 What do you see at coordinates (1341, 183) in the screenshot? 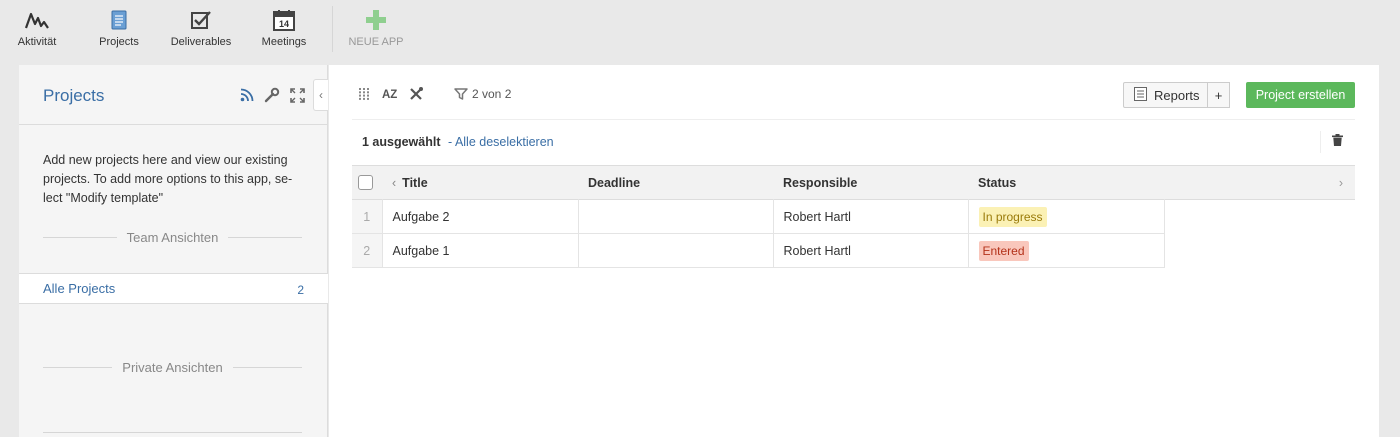
I see `chevron-right-icon: ›` at bounding box center [1341, 183].